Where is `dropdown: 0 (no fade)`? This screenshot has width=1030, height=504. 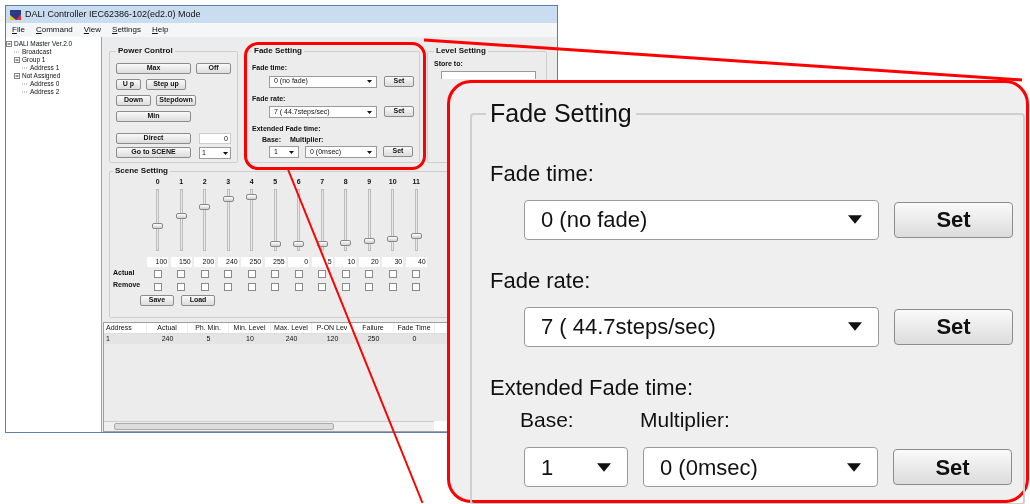
dropdown: 0 (no fade) is located at coordinates (701, 219).